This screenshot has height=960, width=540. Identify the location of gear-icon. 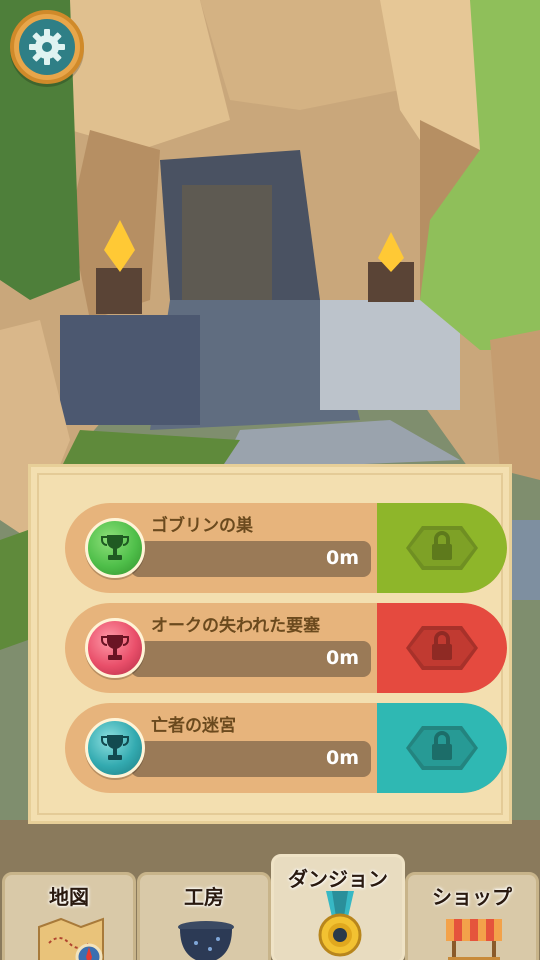
(47, 47).